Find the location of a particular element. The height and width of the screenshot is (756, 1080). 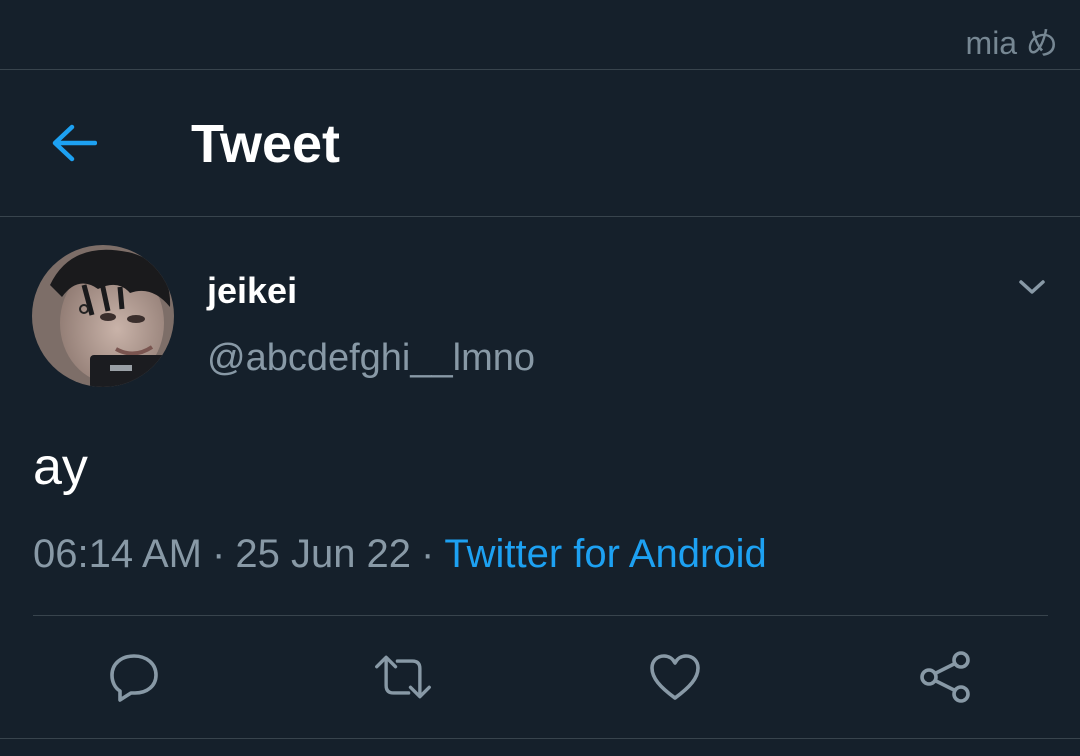

retweet-icon is located at coordinates (403, 677).